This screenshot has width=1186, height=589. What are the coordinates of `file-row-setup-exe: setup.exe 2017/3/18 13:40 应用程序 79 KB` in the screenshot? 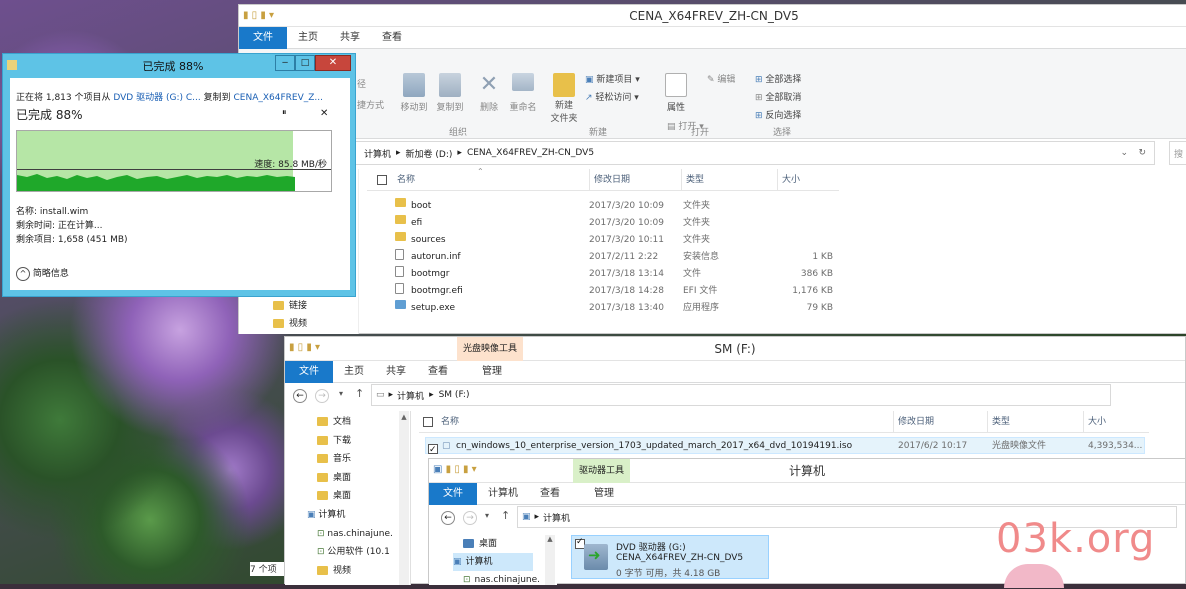 It's located at (603, 308).